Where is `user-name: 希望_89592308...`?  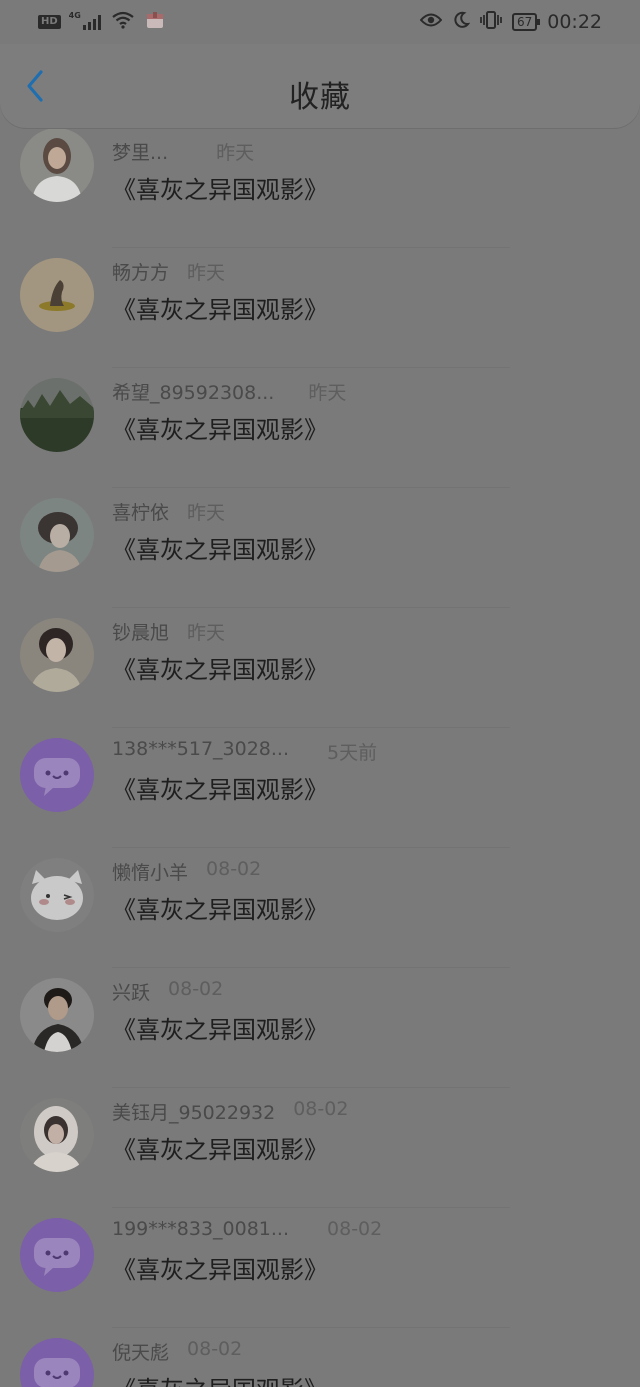
user-name: 希望_89592308... is located at coordinates (193, 393).